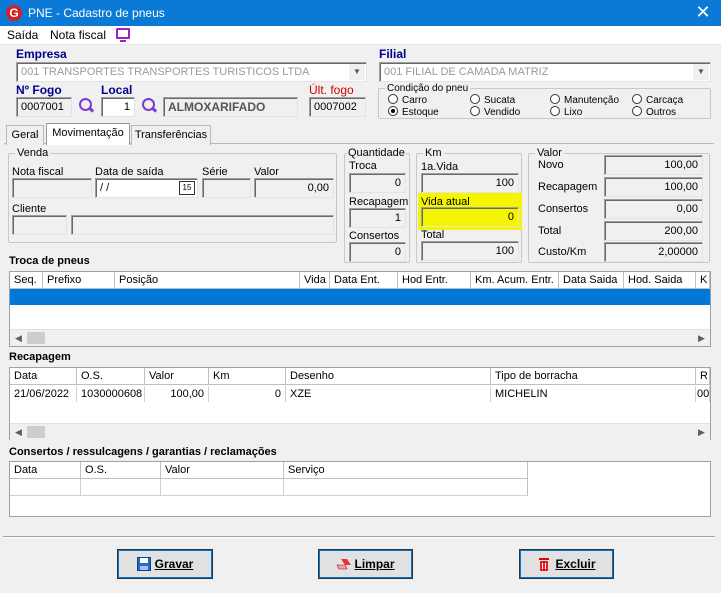  Describe the element at coordinates (653, 252) in the screenshot. I see `custo-km-value: 2,00000` at that location.